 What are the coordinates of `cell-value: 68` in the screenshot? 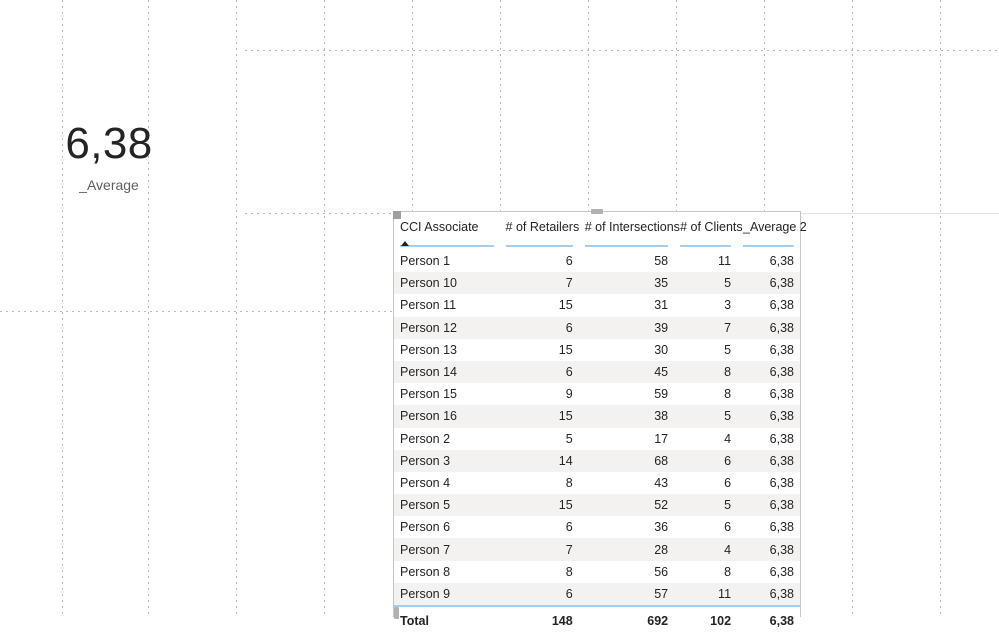 It's located at (626, 460).